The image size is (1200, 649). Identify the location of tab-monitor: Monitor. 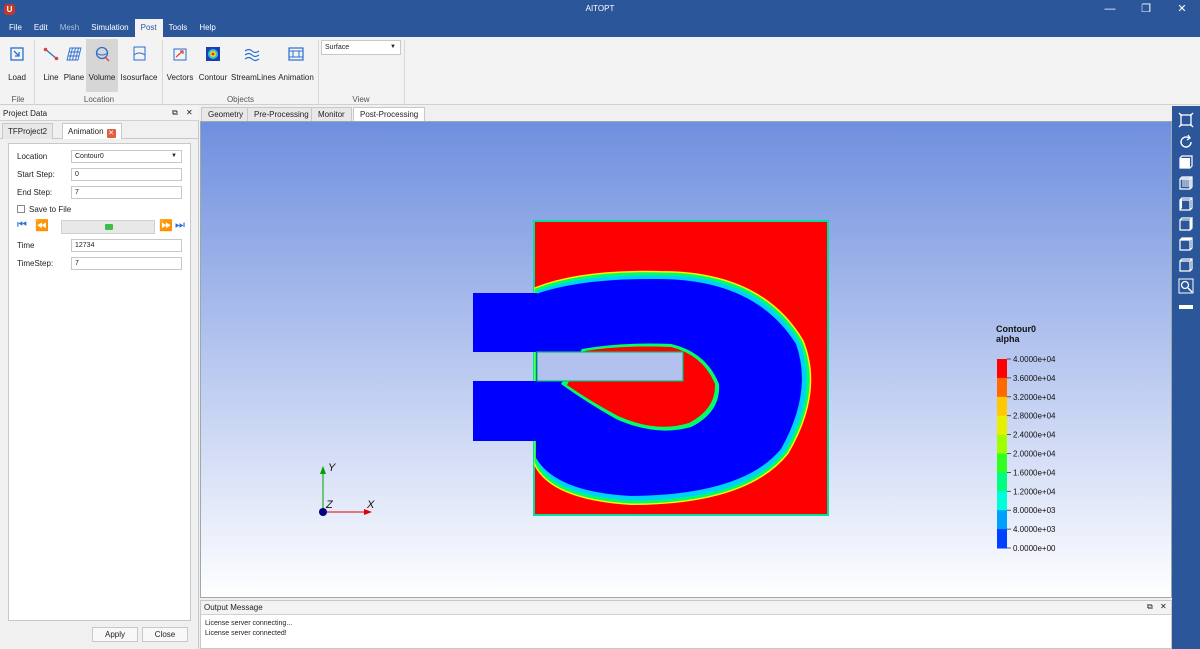
(331, 114).